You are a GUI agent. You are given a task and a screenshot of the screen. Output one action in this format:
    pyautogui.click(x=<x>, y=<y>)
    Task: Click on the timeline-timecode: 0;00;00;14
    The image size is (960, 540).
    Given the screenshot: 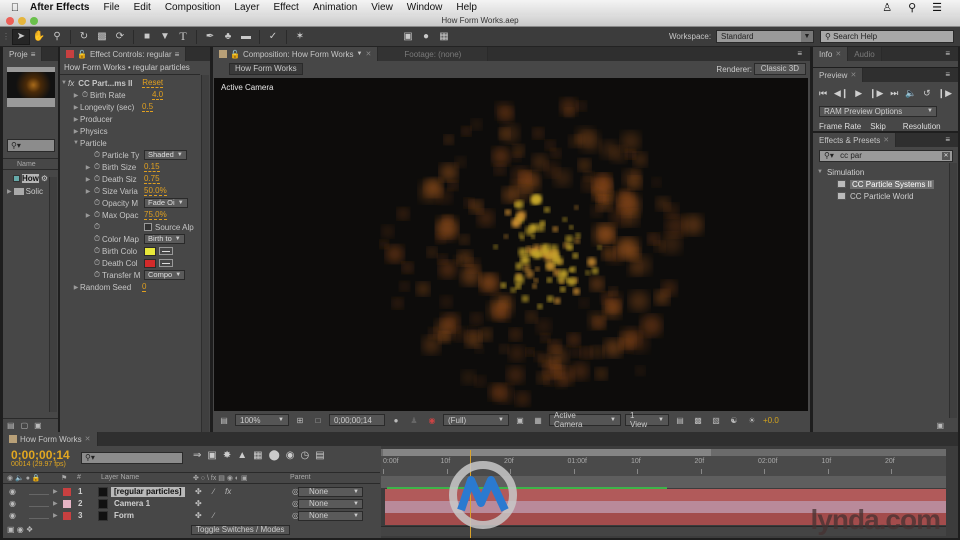 What is the action you would take?
    pyautogui.click(x=40, y=455)
    